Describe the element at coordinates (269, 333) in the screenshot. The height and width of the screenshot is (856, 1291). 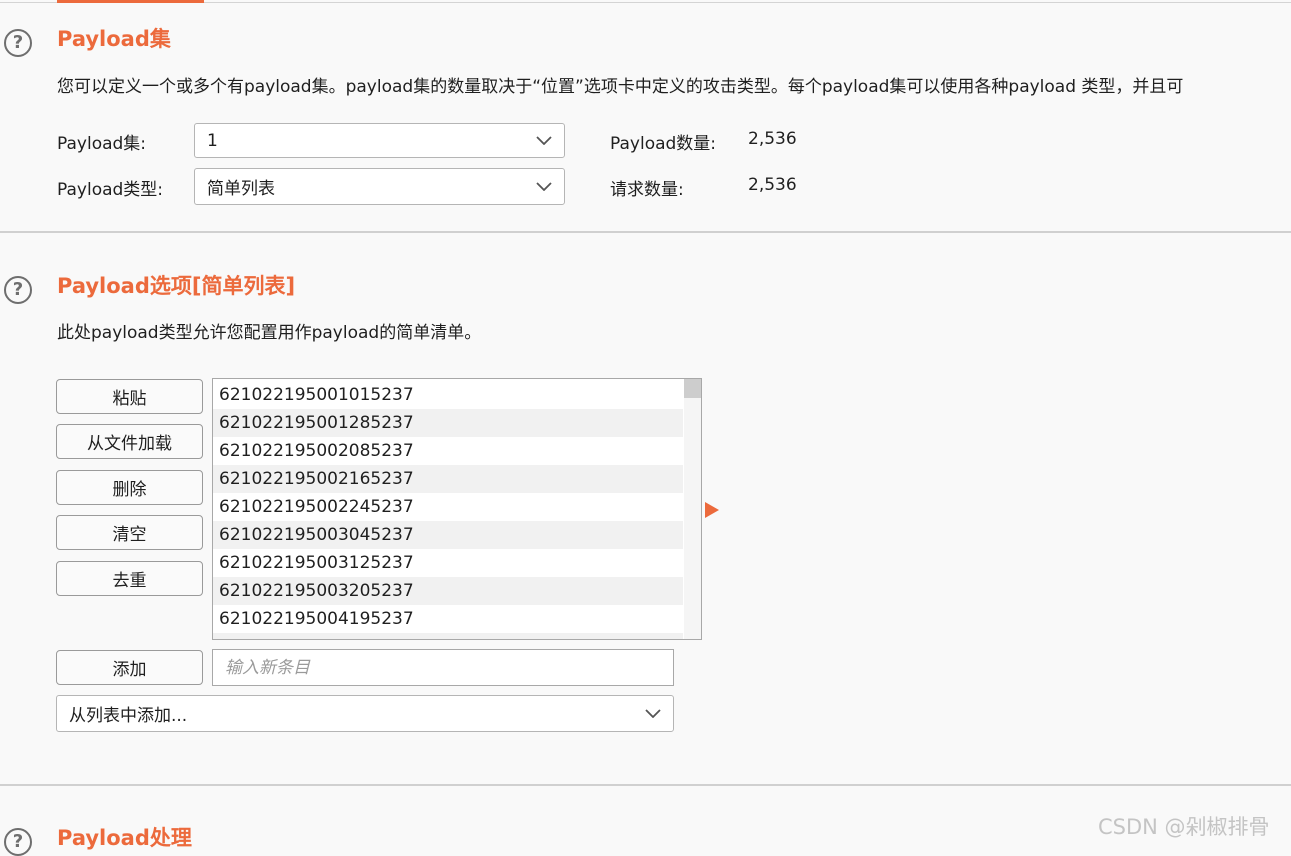
I see `payload-options-description: 此处payload类型允许您配置用作payload的简单清单。` at that location.